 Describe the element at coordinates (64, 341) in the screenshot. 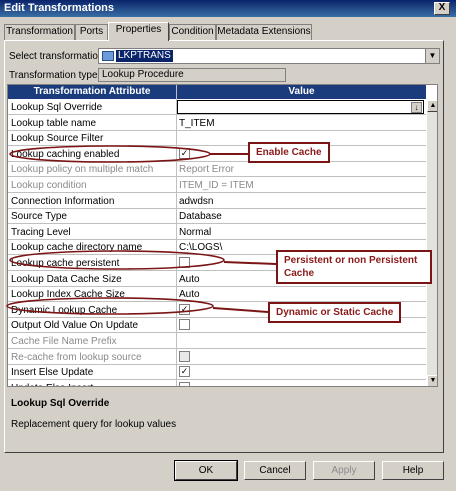

I see `attribute-name: Cache File Name Prefix` at that location.